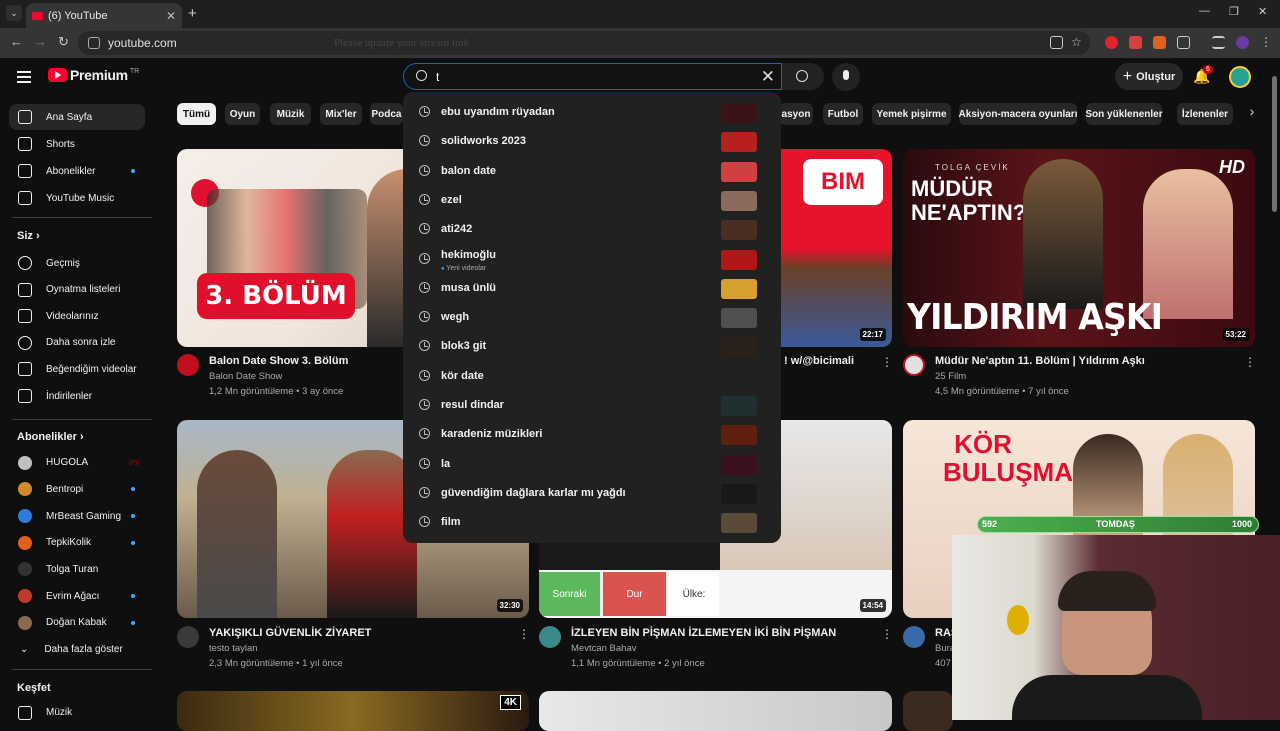 This screenshot has height=731, width=1280. What do you see at coordinates (77, 516) in the screenshot?
I see `sidebar-subscription: MrBeast Gaming` at bounding box center [77, 516].